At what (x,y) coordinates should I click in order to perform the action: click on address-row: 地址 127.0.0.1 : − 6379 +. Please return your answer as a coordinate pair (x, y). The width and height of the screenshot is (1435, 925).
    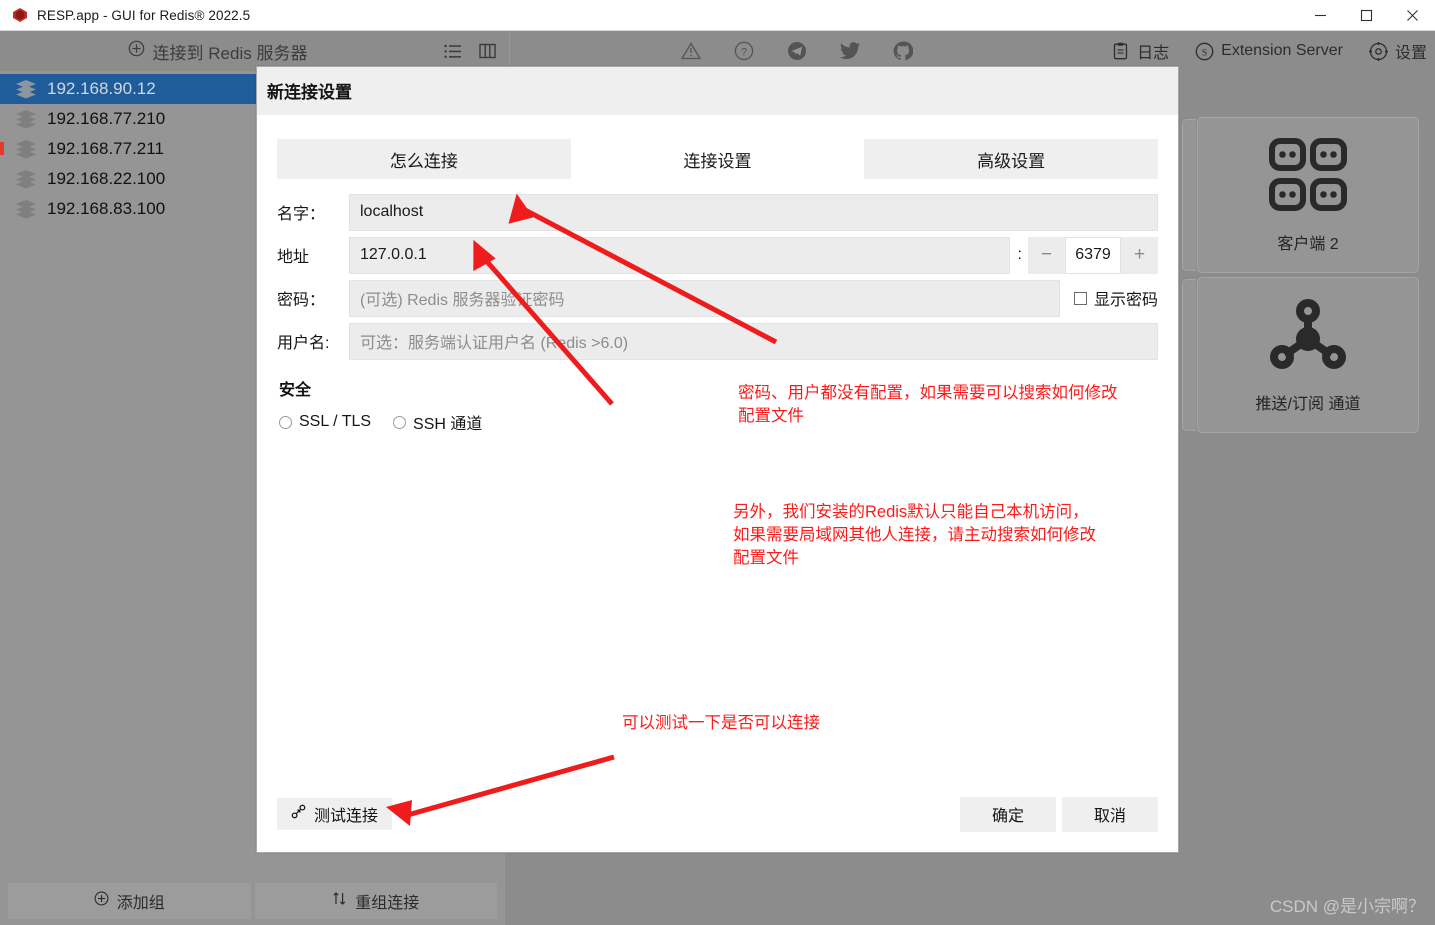
    Looking at the image, I should click on (717, 255).